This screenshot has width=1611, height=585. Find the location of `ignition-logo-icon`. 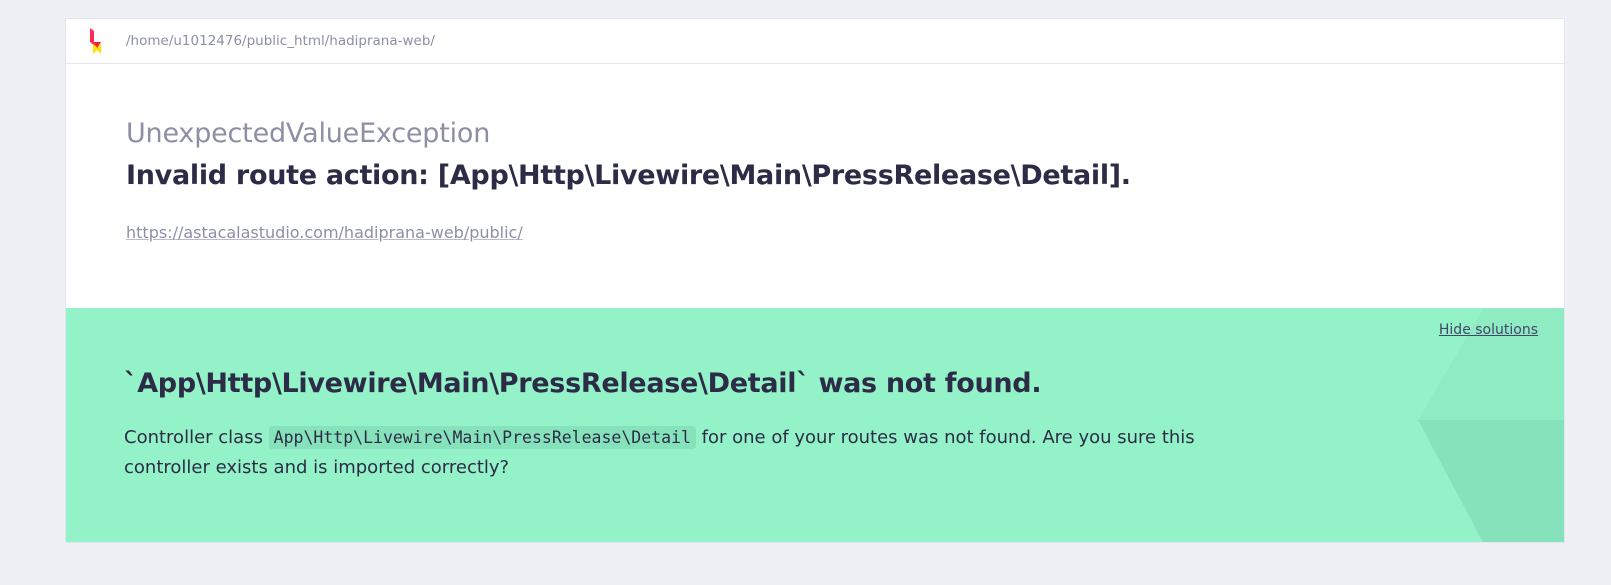

ignition-logo-icon is located at coordinates (95, 41).